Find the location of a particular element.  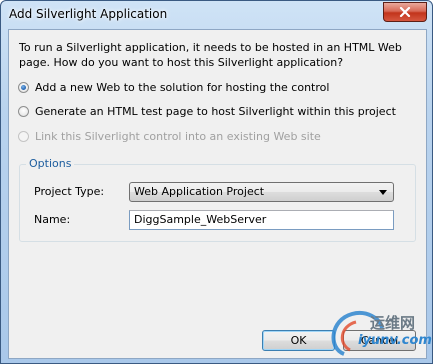

ok-label: OK is located at coordinates (298, 340).